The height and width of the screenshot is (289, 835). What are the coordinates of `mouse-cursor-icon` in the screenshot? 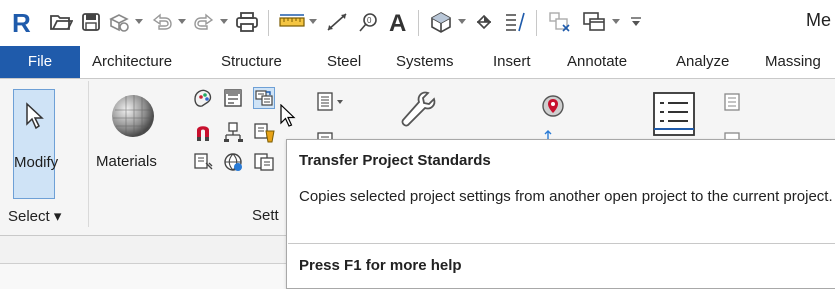 It's located at (288, 117).